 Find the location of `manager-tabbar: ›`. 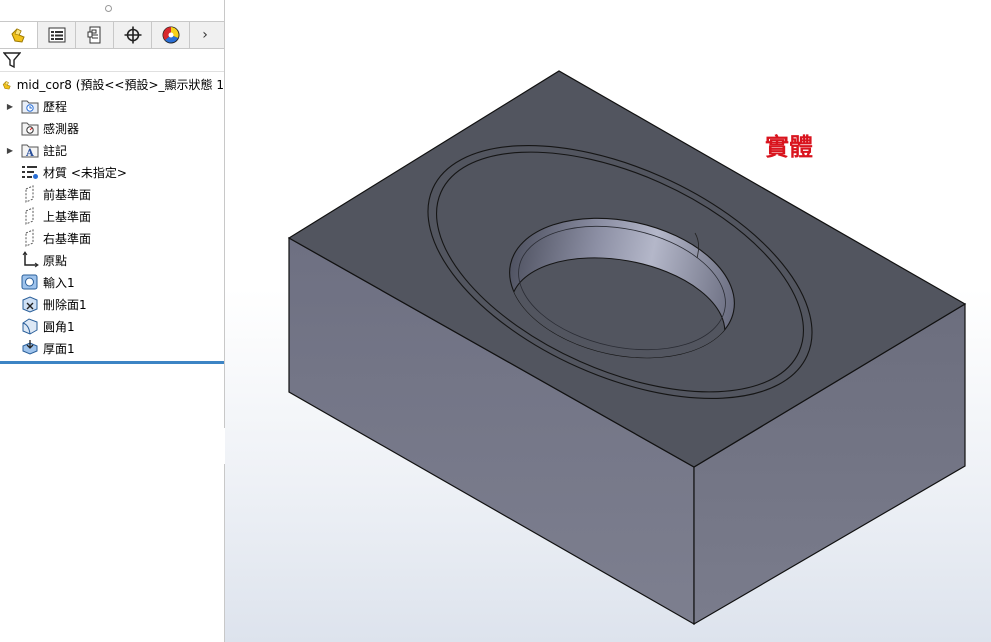

manager-tabbar: › is located at coordinates (112, 35).